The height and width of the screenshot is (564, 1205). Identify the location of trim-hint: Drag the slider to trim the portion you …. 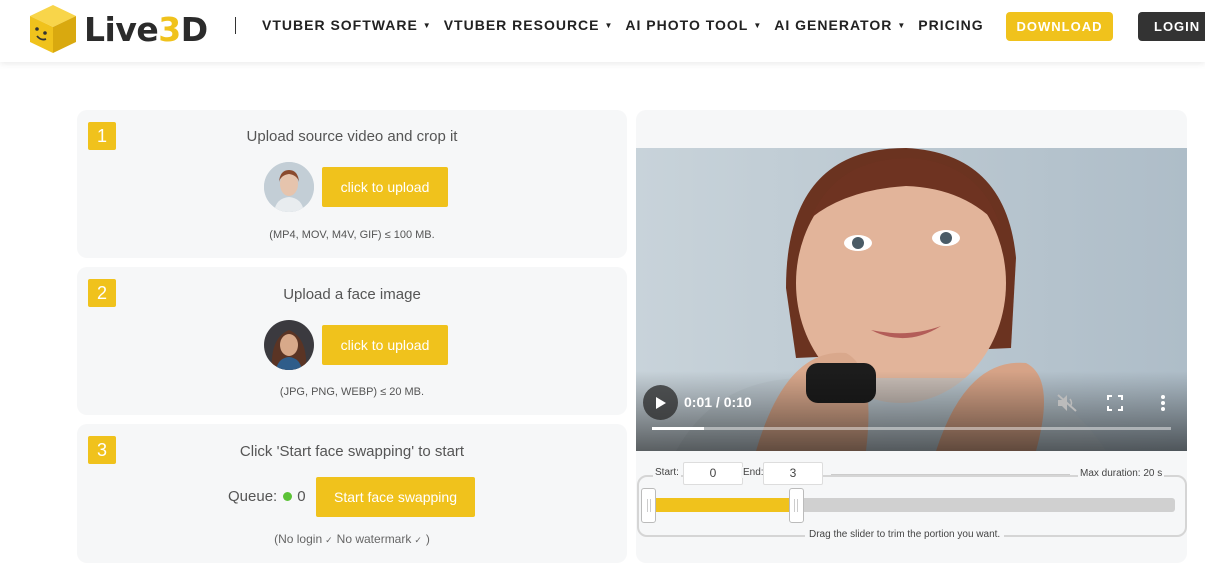
(905, 534).